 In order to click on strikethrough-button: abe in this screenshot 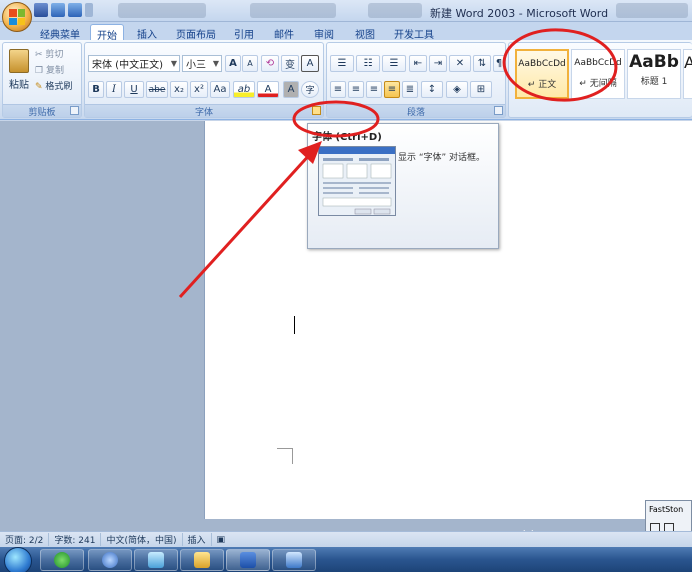, I will do `click(157, 89)`.